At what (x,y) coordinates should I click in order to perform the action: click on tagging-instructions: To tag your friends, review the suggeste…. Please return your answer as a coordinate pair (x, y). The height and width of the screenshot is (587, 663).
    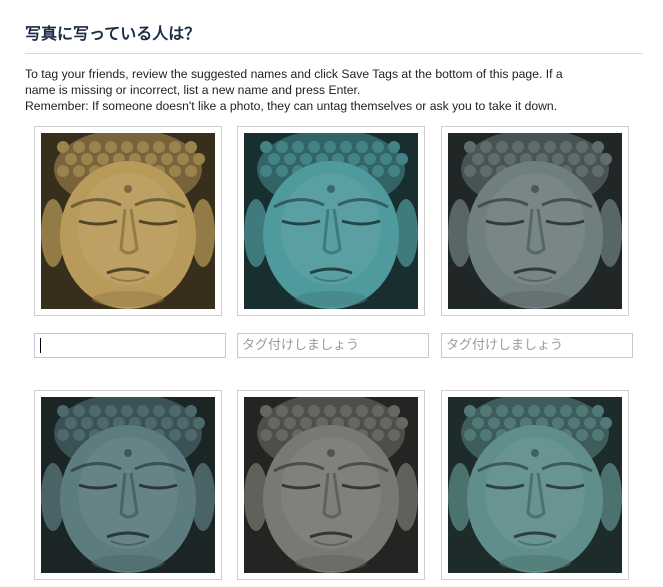
    Looking at the image, I should click on (332, 90).